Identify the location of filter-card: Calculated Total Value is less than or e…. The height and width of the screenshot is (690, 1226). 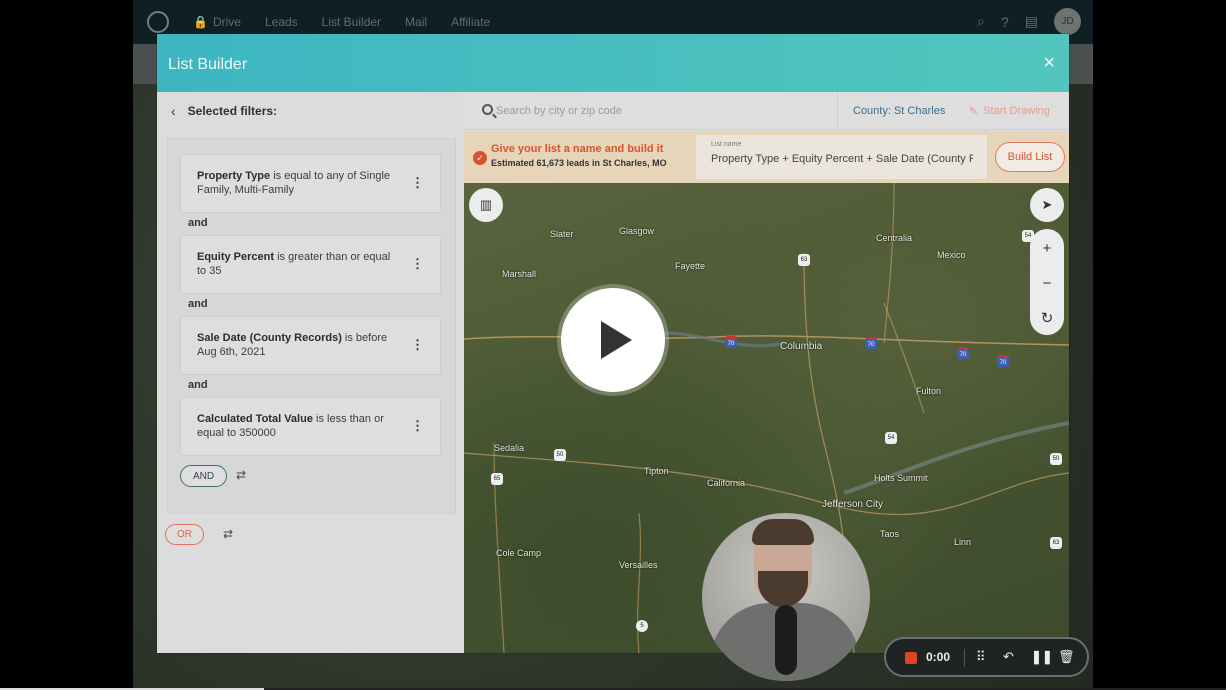
(310, 426).